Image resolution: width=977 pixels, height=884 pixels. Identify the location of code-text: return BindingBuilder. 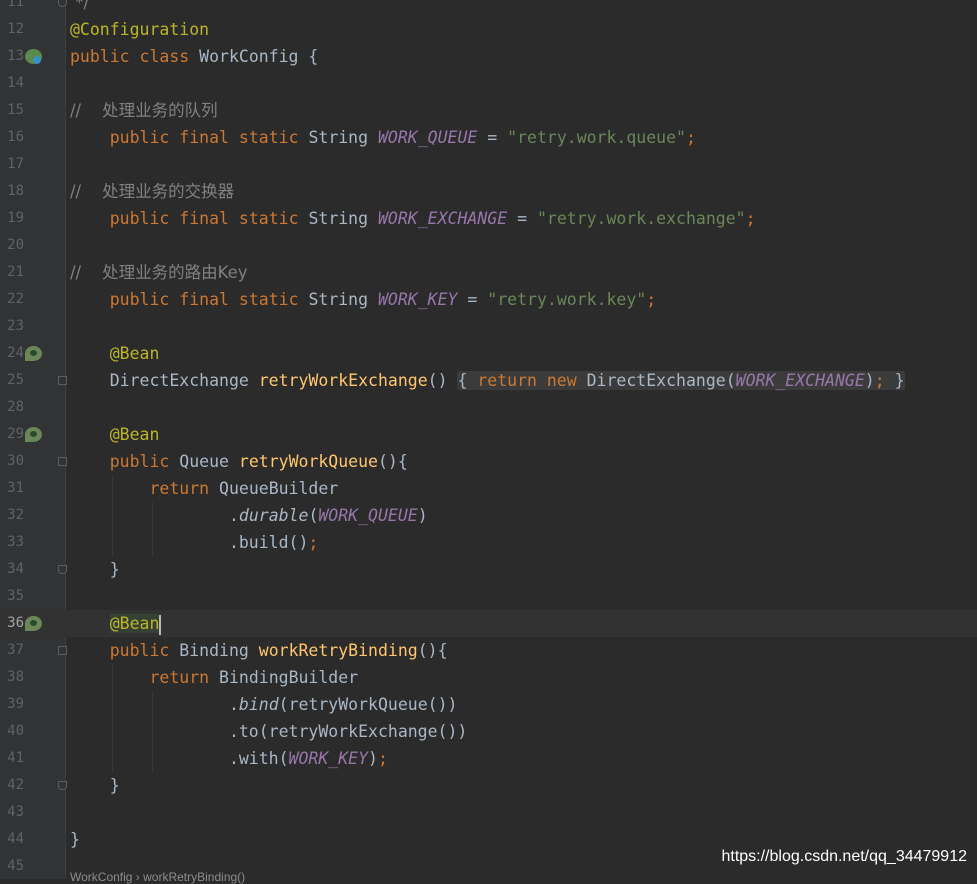
(254, 677).